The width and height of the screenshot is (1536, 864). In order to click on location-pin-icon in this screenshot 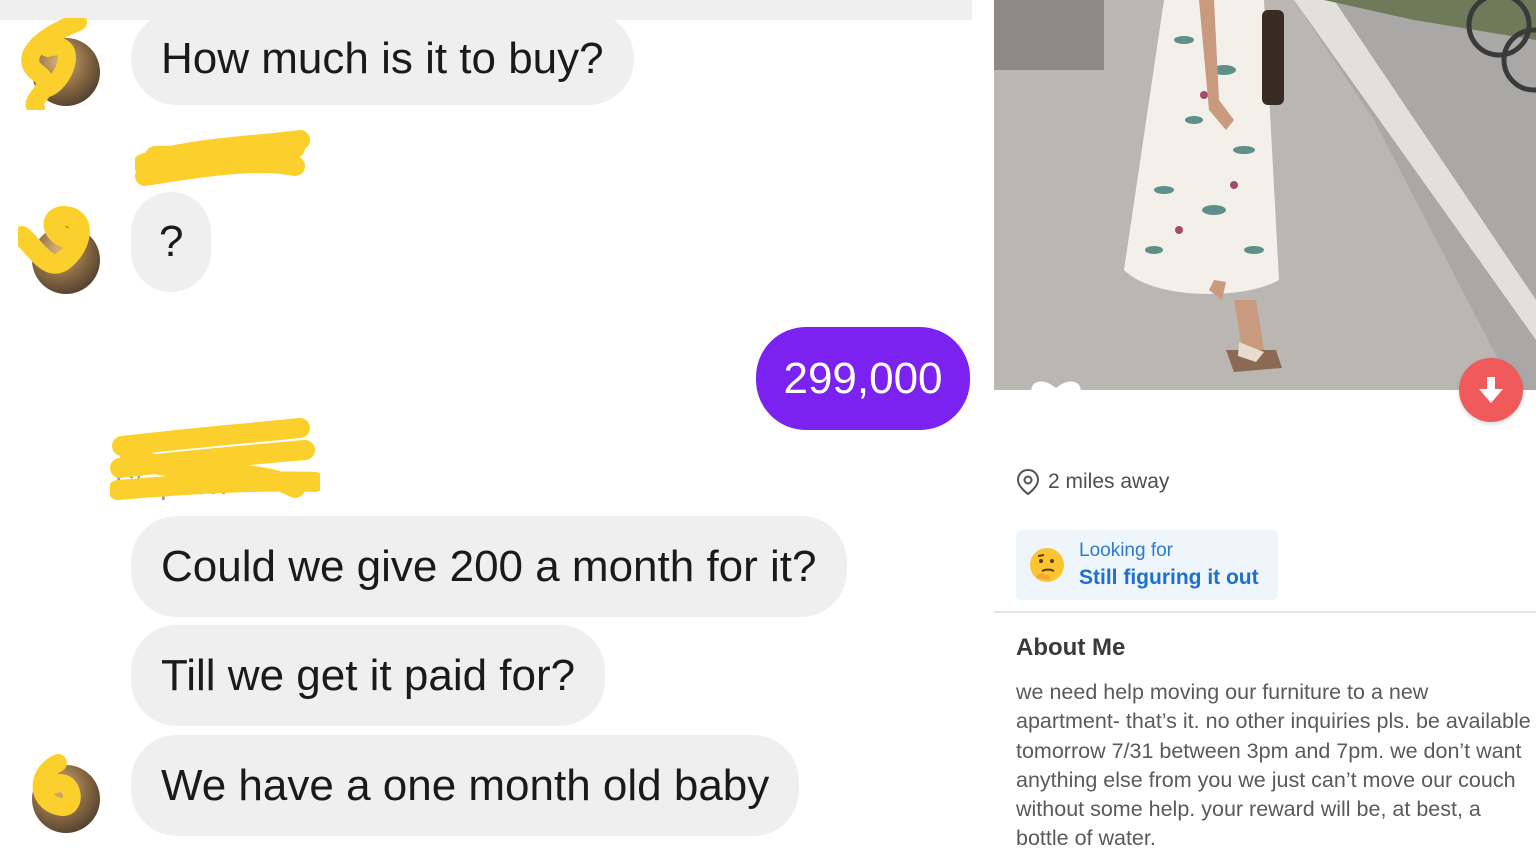, I will do `click(1028, 482)`.